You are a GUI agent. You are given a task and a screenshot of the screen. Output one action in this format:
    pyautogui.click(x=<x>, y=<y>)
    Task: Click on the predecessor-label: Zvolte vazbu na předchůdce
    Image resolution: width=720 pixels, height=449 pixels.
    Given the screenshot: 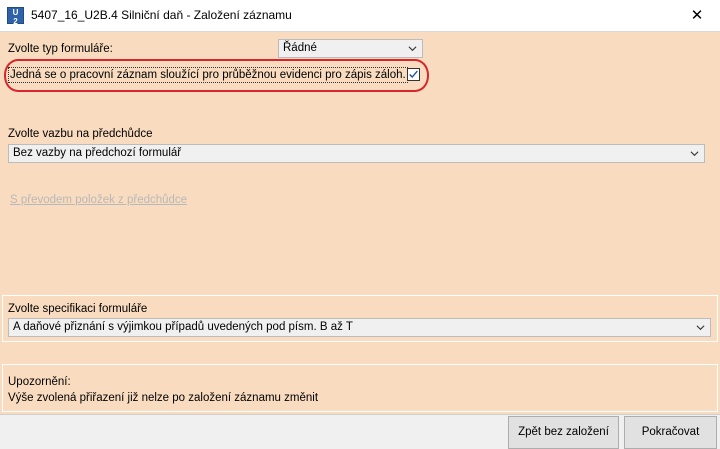 What is the action you would take?
    pyautogui.click(x=80, y=134)
    